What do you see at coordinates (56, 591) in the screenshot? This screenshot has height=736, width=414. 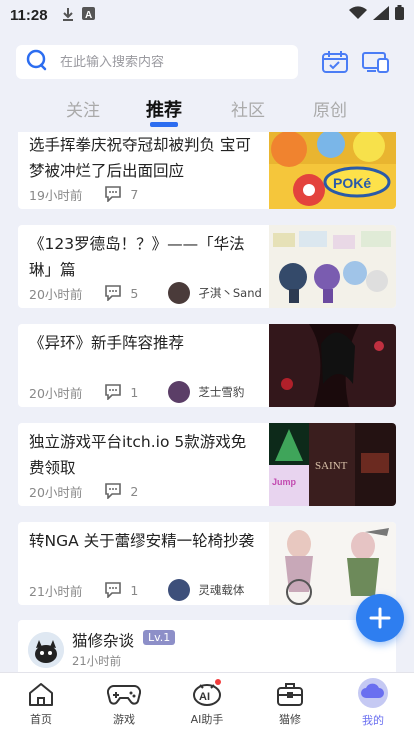 I see `card-time: 21小时前` at bounding box center [56, 591].